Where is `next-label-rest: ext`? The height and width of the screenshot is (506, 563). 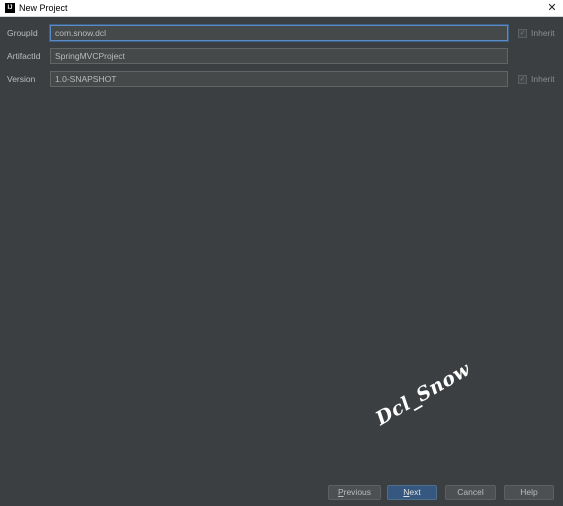
next-label-rest: ext is located at coordinates (415, 492).